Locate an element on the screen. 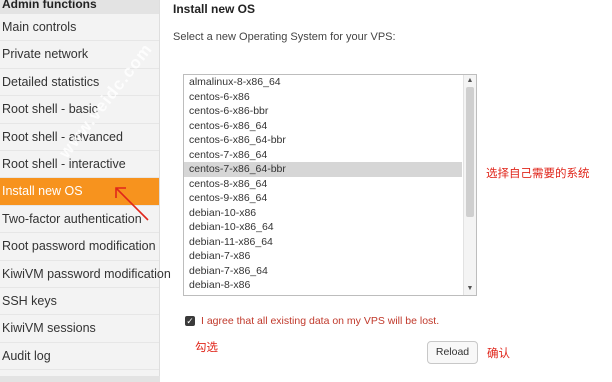  os-option: debian-8-x86 is located at coordinates (323, 285).